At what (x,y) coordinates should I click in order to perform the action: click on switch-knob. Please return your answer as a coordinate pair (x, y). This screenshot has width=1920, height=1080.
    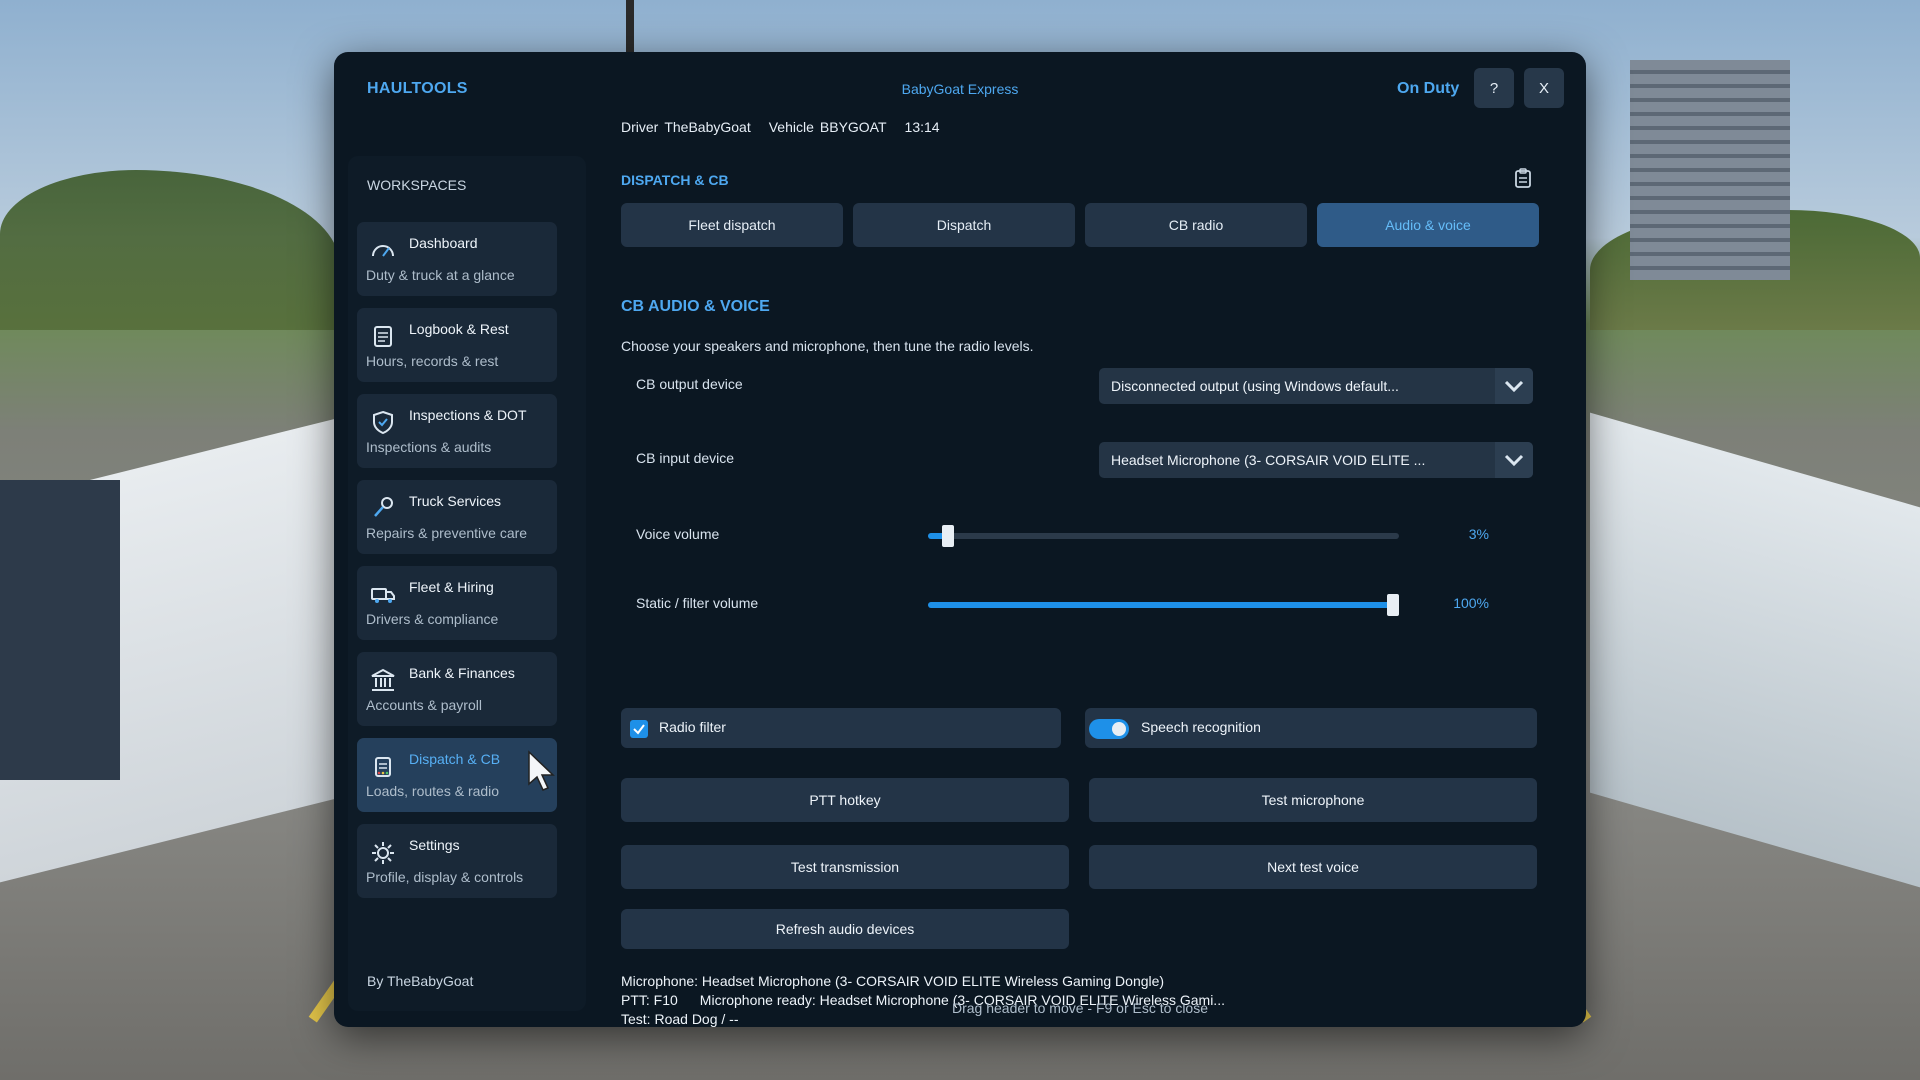
    Looking at the image, I should click on (1119, 729).